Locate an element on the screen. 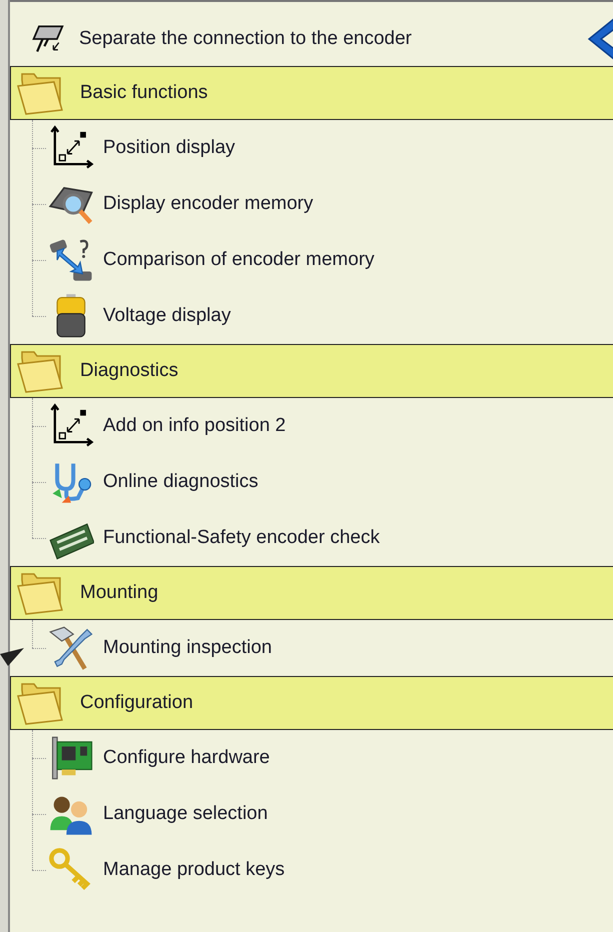 This screenshot has width=613, height=932. group-header: Configuration is located at coordinates (311, 703).